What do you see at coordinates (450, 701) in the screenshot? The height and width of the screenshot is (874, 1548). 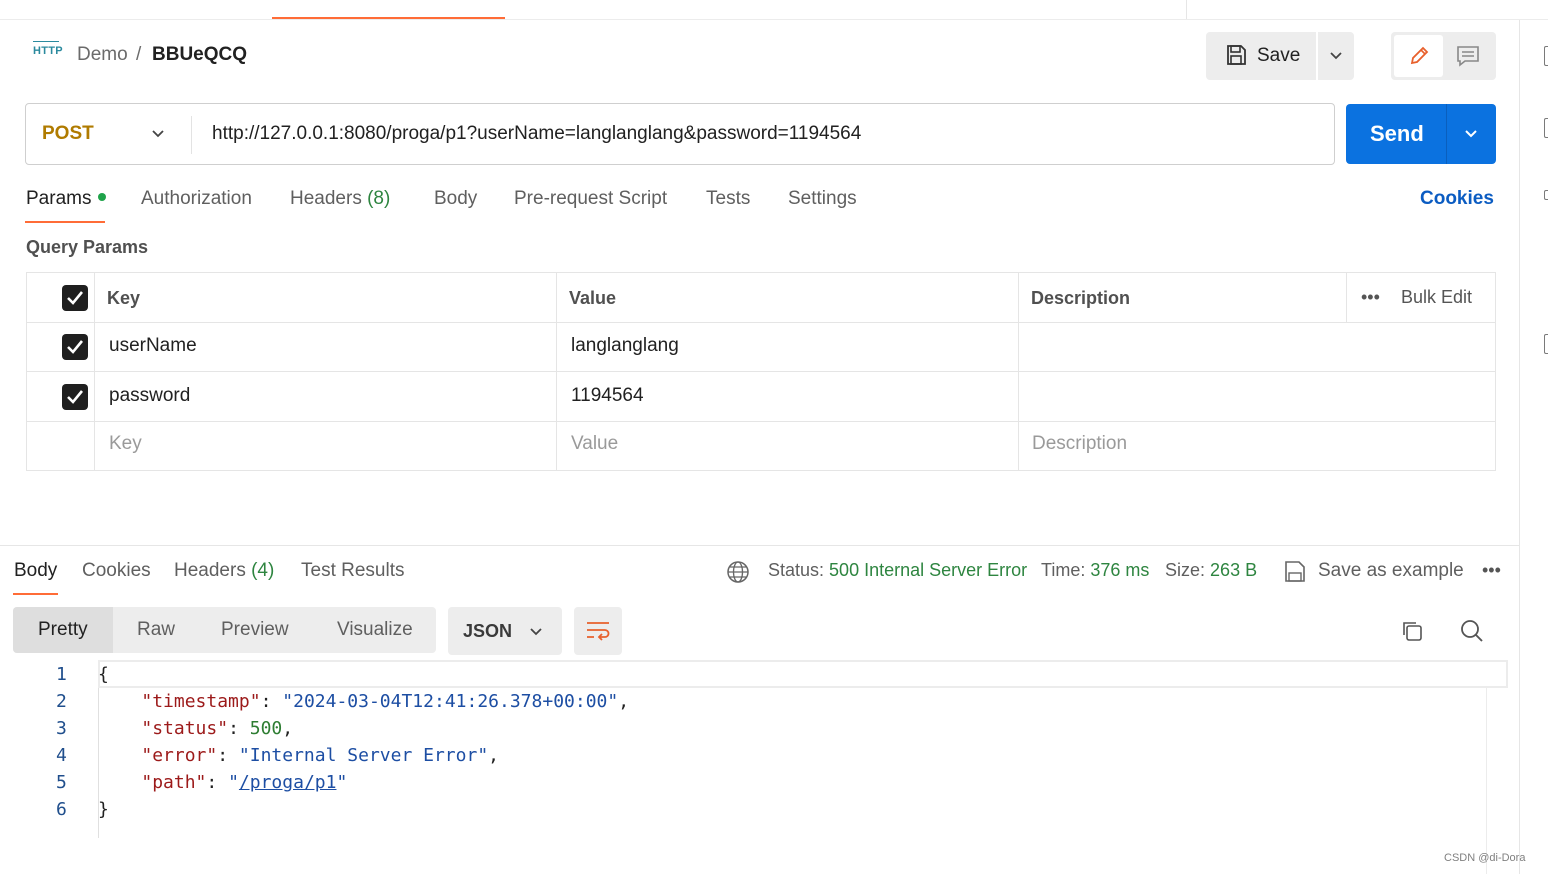 I see `json-string: "2024-03-04T12:41:26.378+00:00"` at bounding box center [450, 701].